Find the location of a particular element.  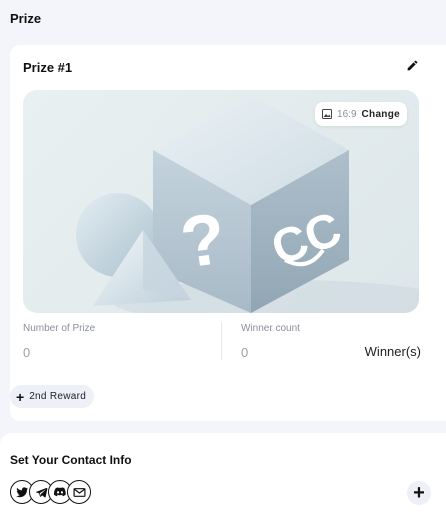

winner-unit-label: Winner(s) is located at coordinates (392, 351).